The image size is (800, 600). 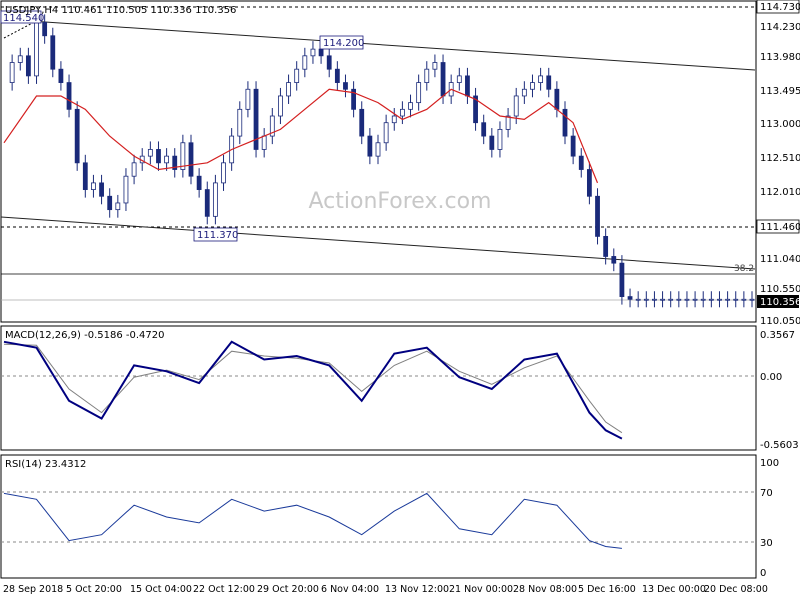 I want to click on price-tick: 111.040, so click(x=780, y=259).